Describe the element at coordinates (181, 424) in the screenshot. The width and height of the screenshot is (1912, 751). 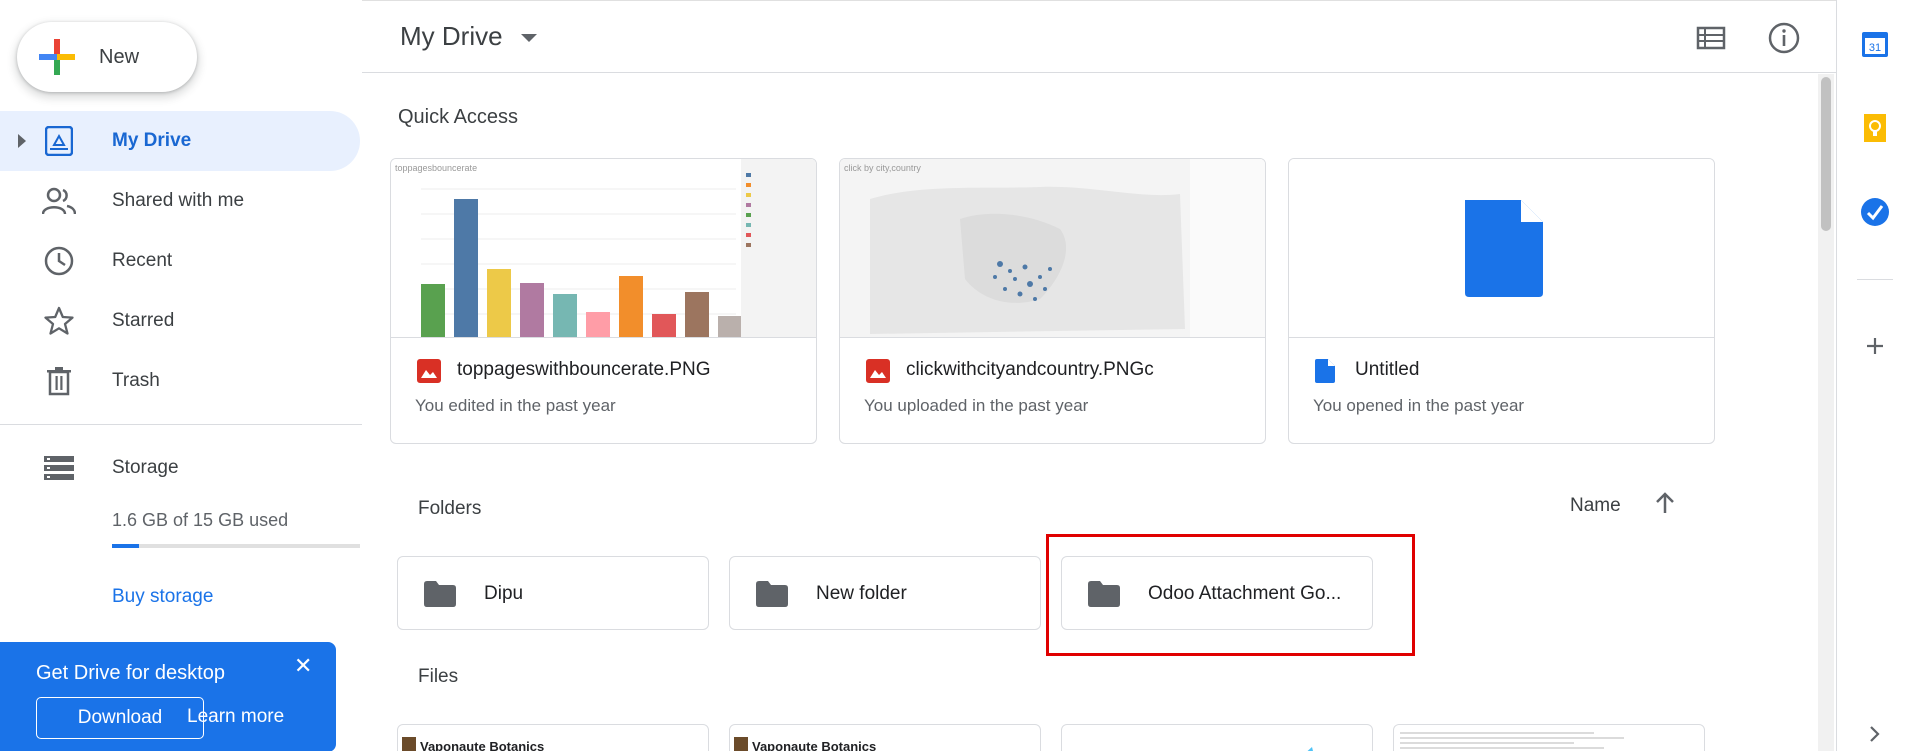
I see `sidebar-divider` at that location.